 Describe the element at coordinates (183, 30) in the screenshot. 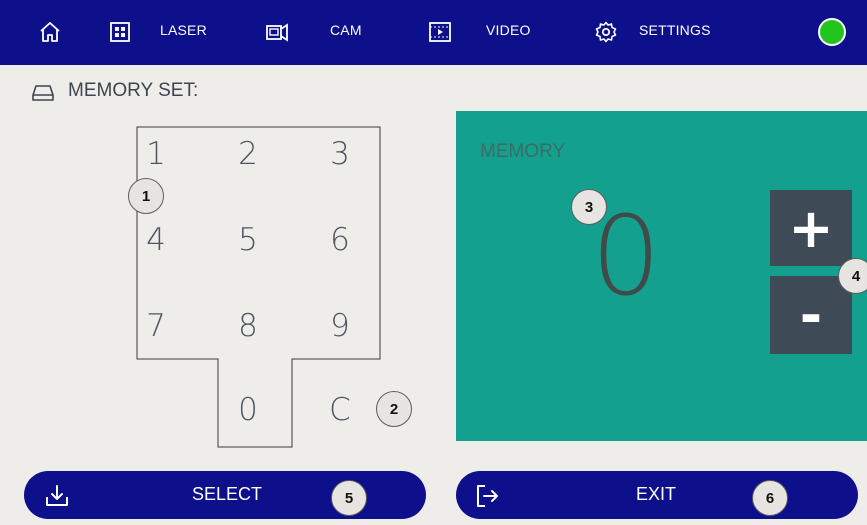

I see `nav-item-laser: LASER` at that location.